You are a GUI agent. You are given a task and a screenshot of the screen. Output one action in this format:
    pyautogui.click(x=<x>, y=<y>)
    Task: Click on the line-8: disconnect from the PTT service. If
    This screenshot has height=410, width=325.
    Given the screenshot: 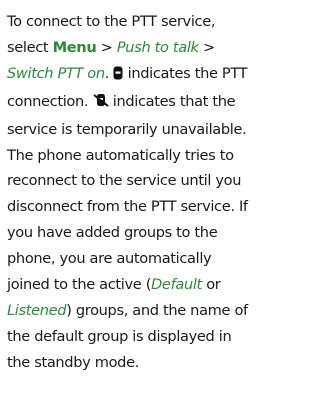 What is the action you would take?
    pyautogui.click(x=127, y=207)
    